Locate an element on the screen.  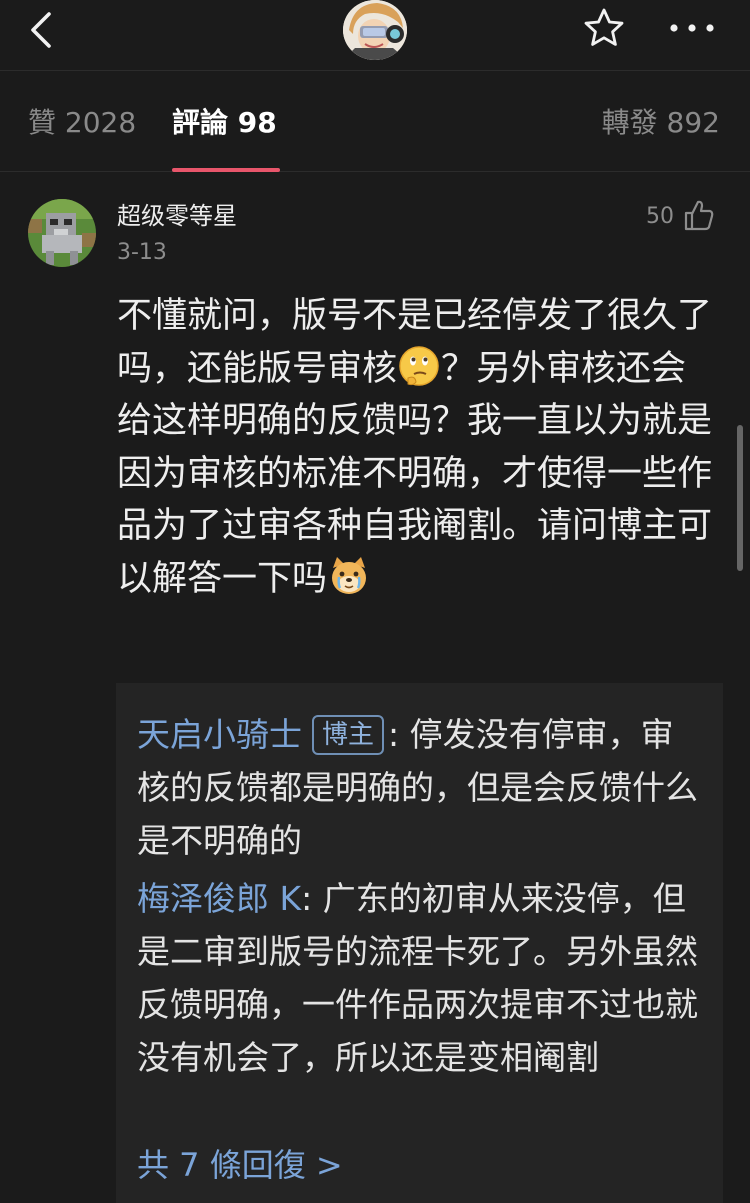
like-button is located at coordinates (699, 215).